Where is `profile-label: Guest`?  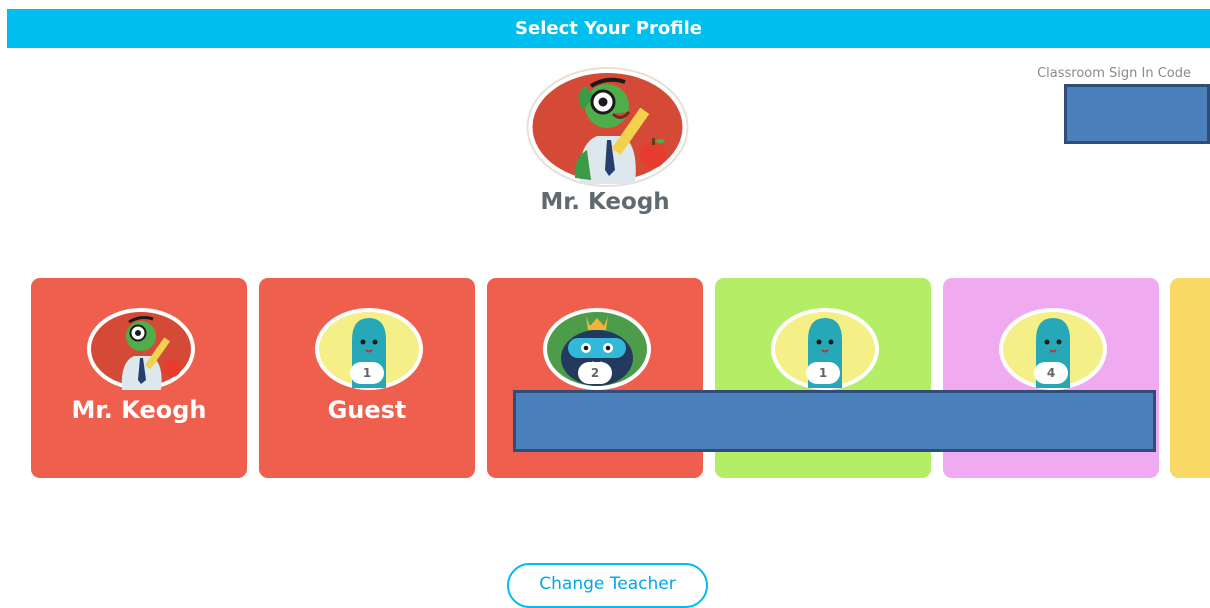 profile-label: Guest is located at coordinates (367, 410).